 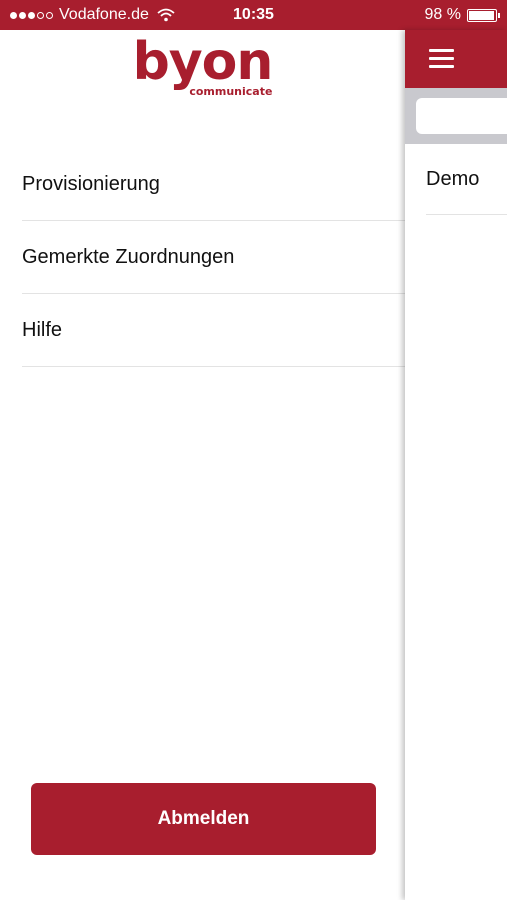 What do you see at coordinates (461, 116) in the screenshot?
I see `search-input` at bounding box center [461, 116].